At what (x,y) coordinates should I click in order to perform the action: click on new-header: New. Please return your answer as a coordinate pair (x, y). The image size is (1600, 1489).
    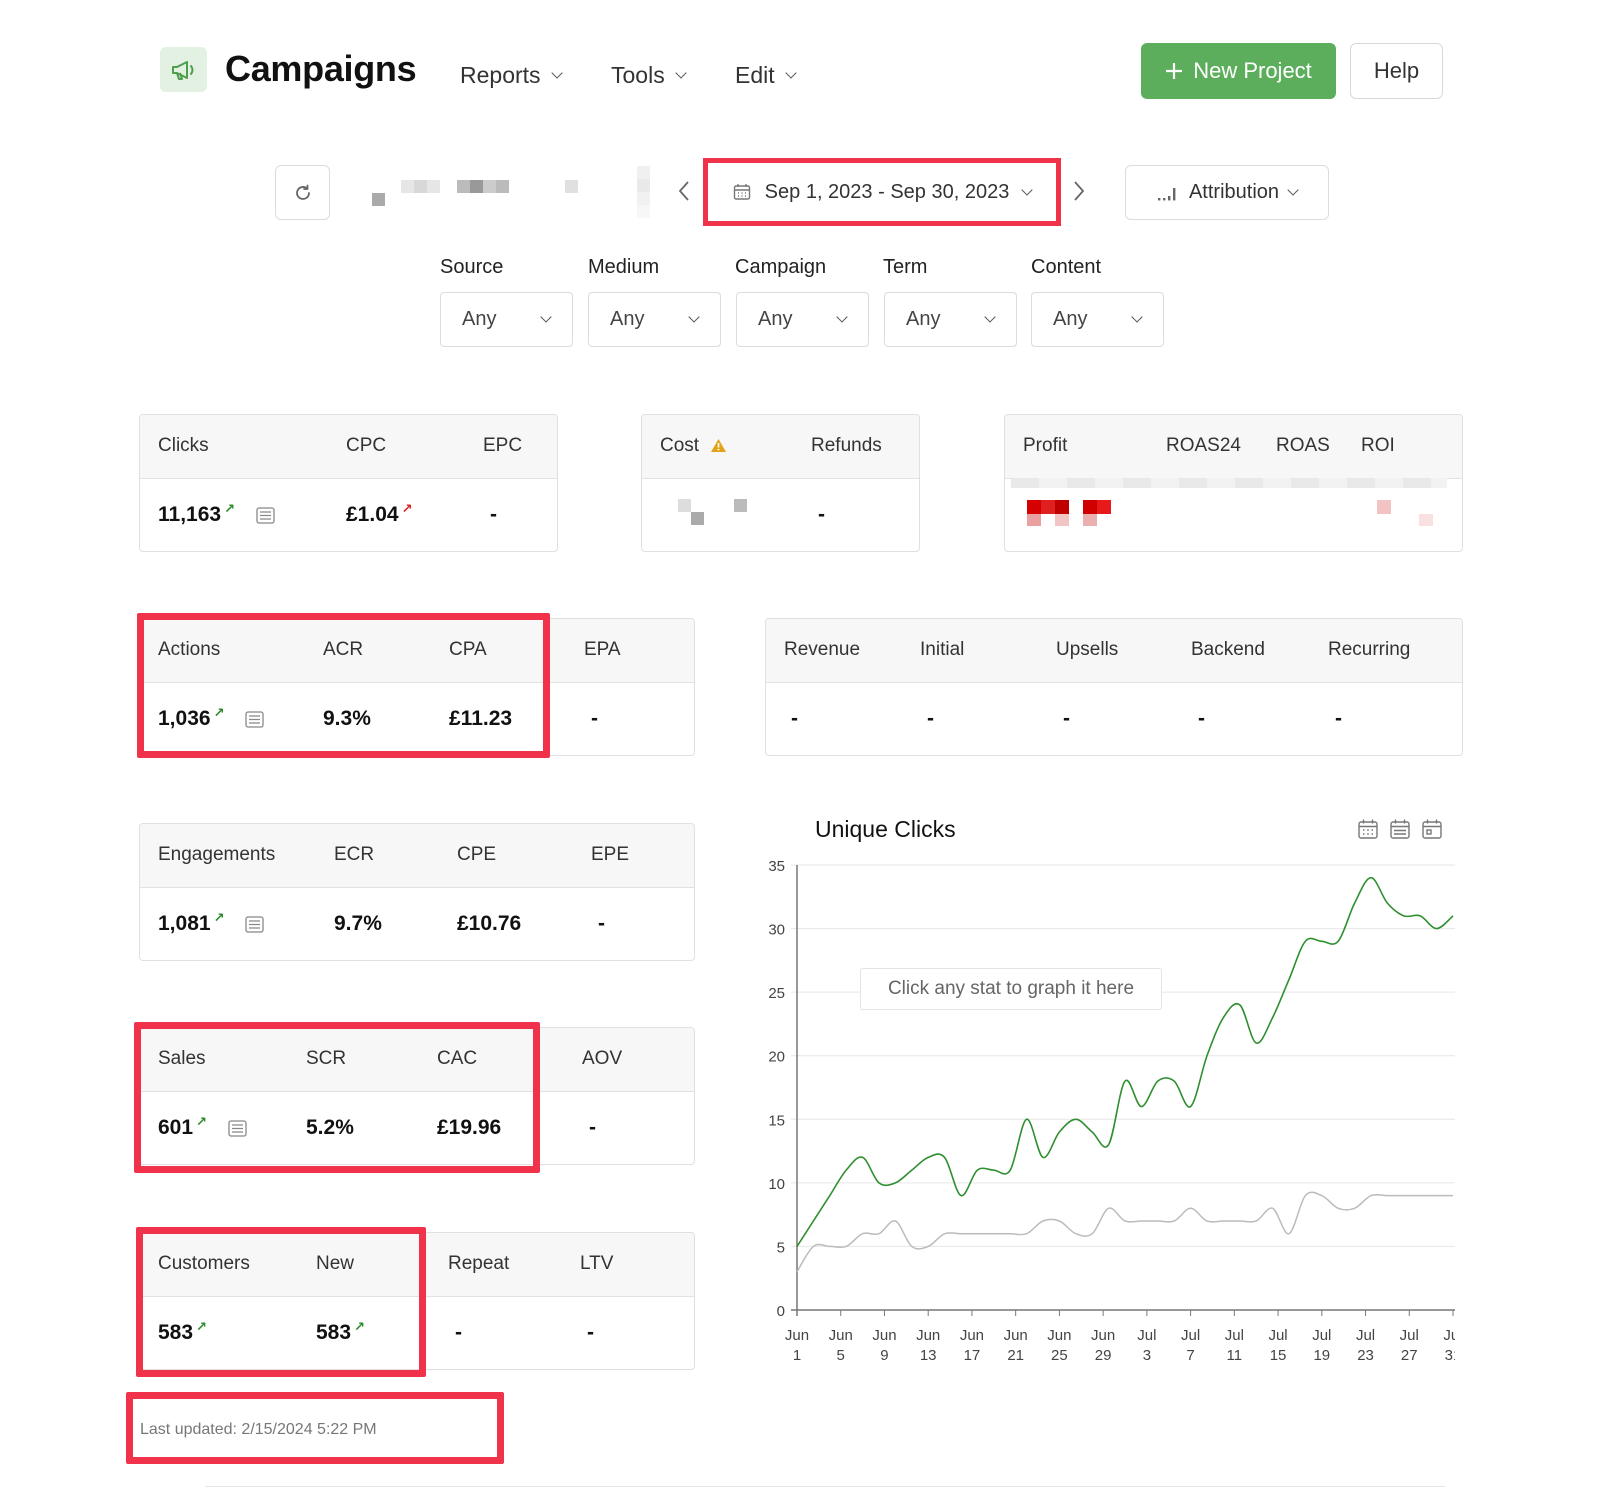
    Looking at the image, I should click on (335, 1264).